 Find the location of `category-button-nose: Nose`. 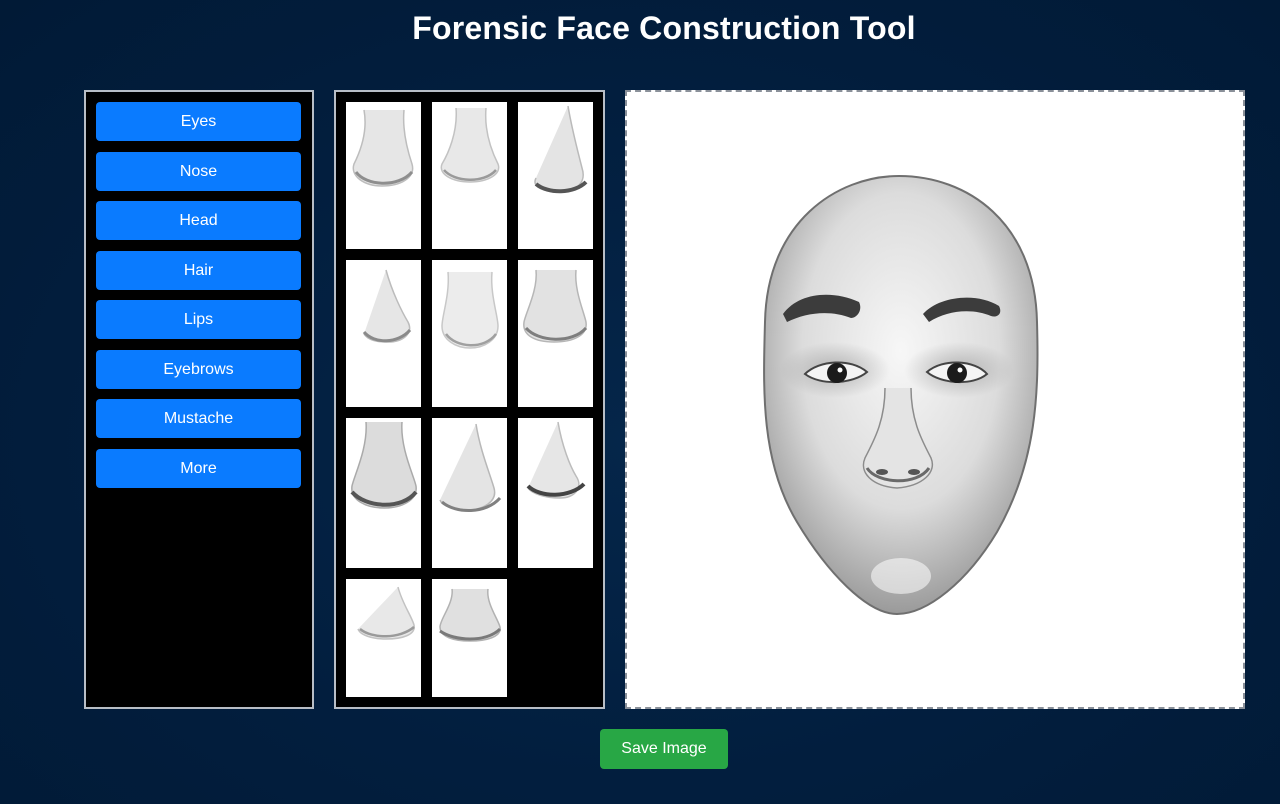

category-button-nose: Nose is located at coordinates (198, 171).